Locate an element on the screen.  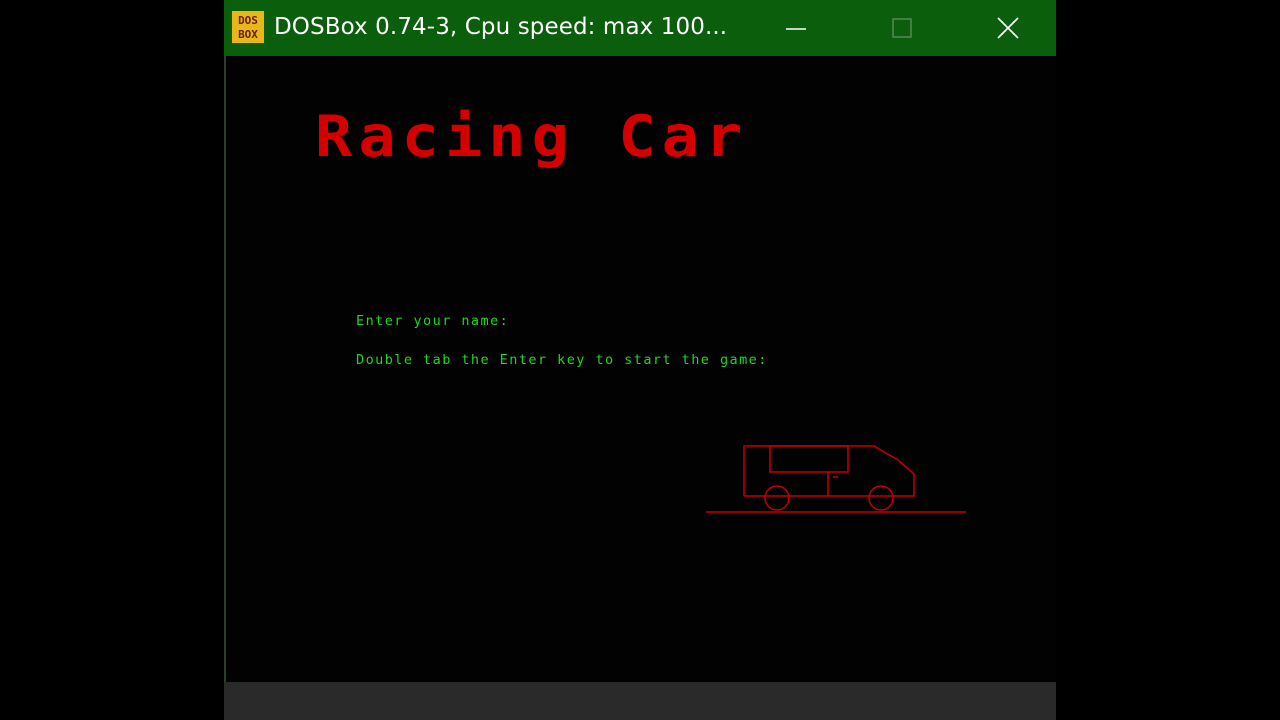
maximize-button is located at coordinates (902, 28).